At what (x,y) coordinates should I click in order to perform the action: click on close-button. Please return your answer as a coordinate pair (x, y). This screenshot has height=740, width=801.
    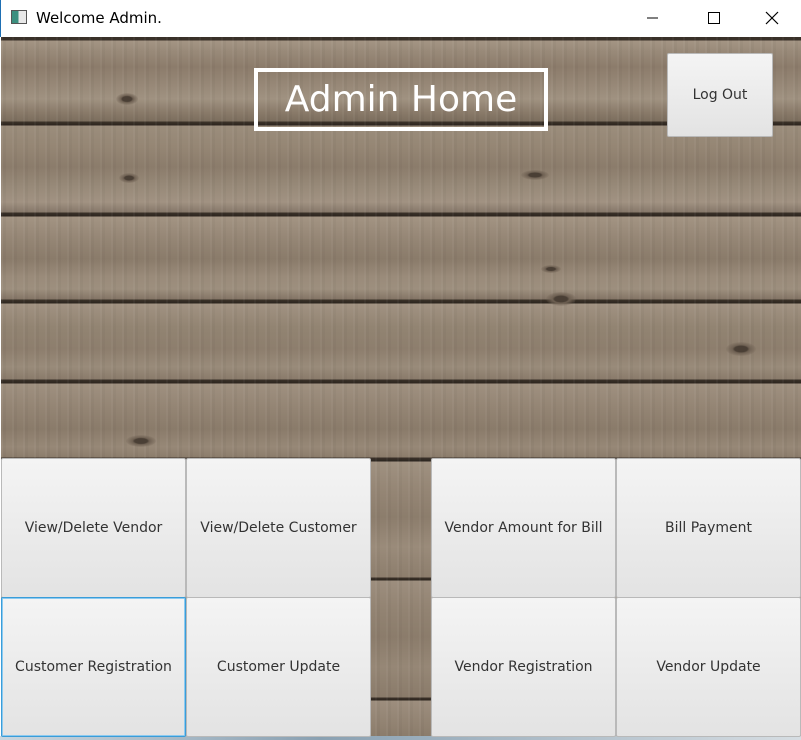
    Looking at the image, I should click on (770, 18).